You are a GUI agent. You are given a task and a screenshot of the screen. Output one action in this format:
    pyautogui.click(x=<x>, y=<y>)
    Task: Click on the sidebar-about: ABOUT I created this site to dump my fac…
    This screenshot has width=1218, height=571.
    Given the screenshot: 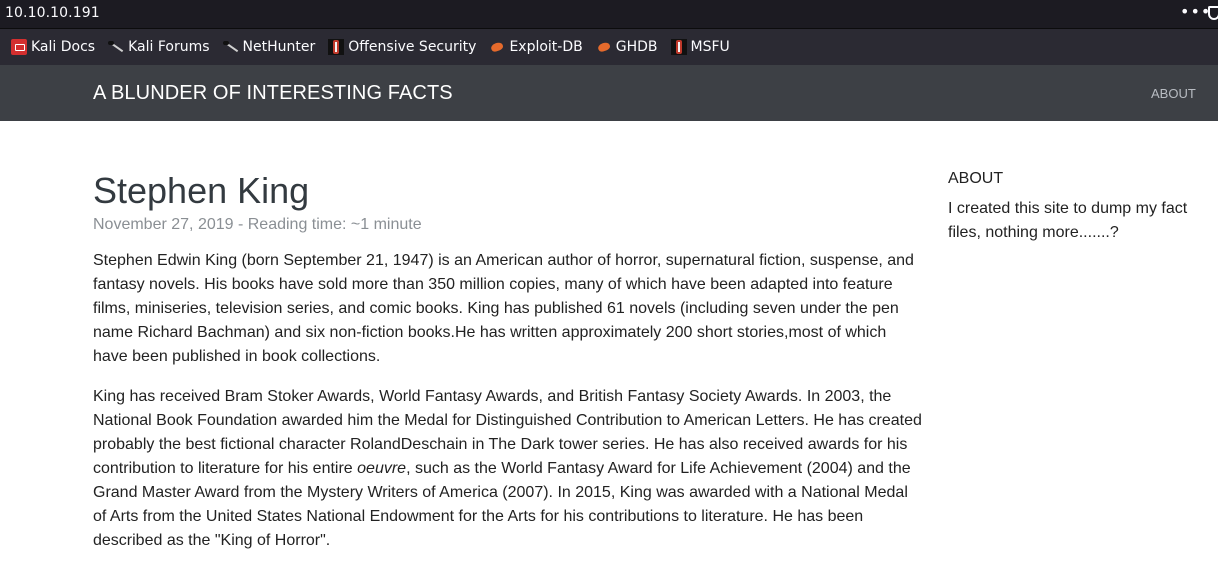 What is the action you would take?
    pyautogui.click(x=1078, y=206)
    